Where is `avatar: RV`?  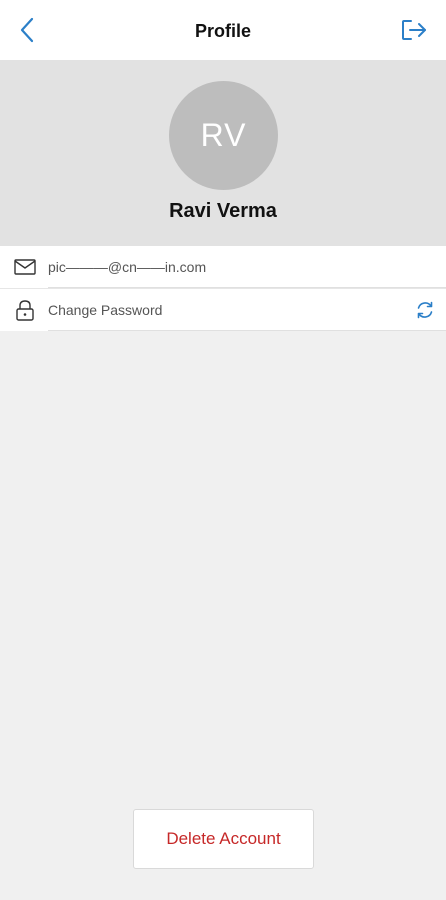
avatar: RV is located at coordinates (223, 135).